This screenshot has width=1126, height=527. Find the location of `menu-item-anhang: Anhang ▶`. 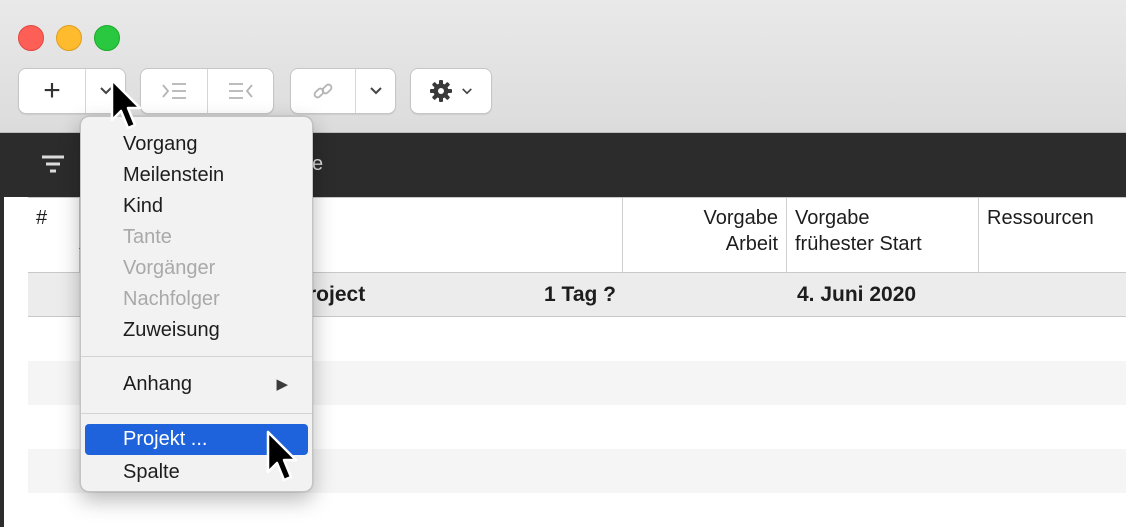

menu-item-anhang: Anhang ▶ is located at coordinates (196, 384).